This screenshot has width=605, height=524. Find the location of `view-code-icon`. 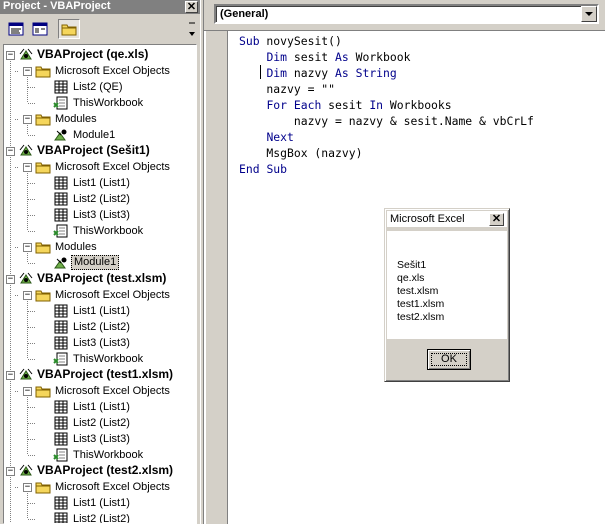

view-code-icon is located at coordinates (16, 29).